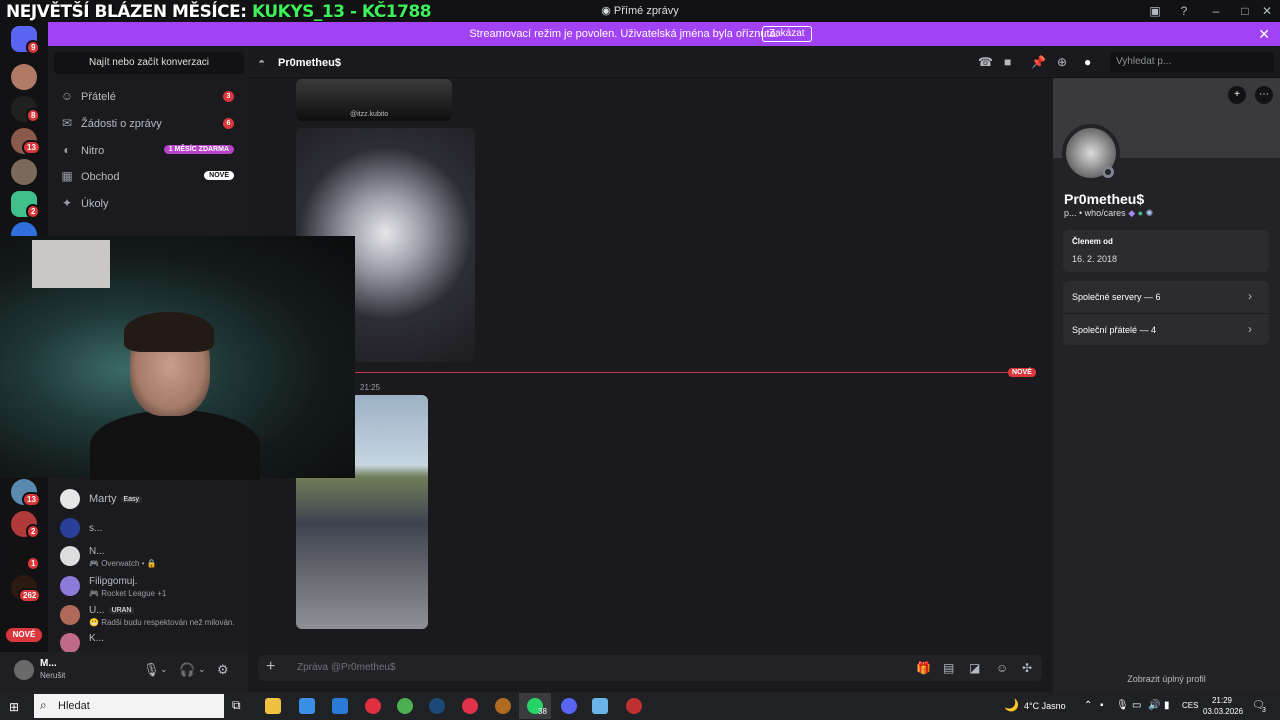 This screenshot has width=1280, height=720. I want to click on friends-badge: 3, so click(228, 96).